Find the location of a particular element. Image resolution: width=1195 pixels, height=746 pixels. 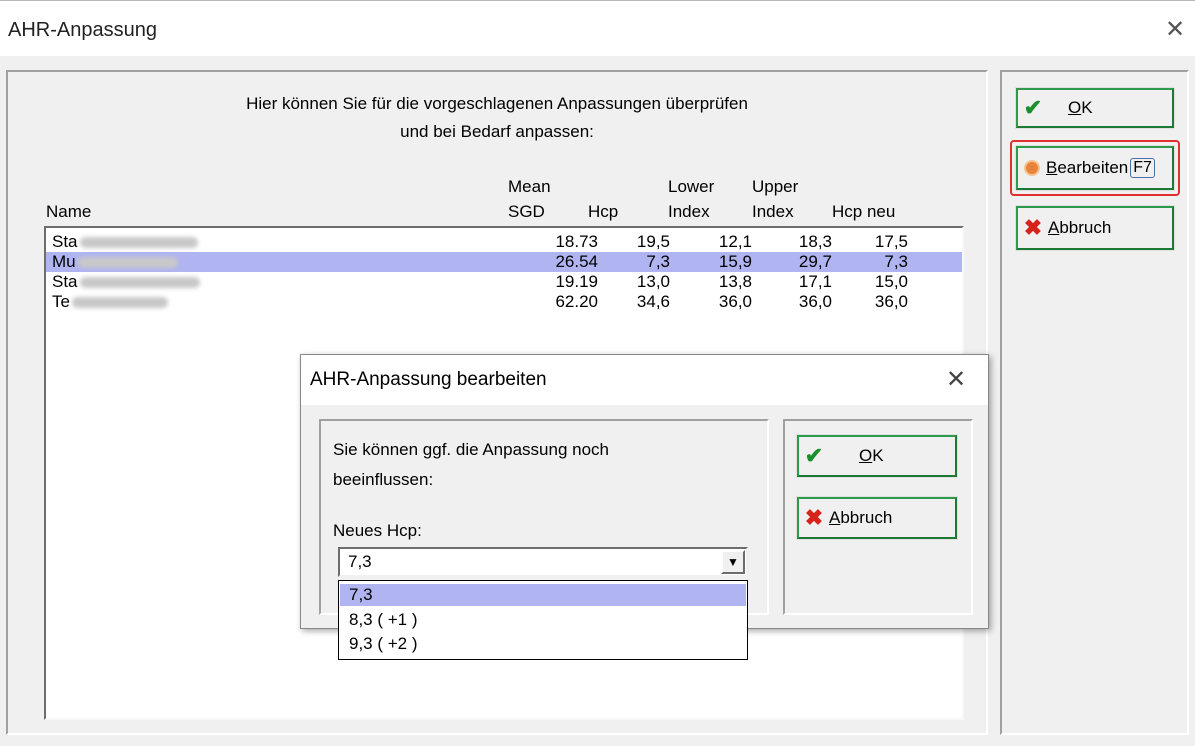

intro-line-2: und bei Bedarf anpassen: is located at coordinates (497, 131).